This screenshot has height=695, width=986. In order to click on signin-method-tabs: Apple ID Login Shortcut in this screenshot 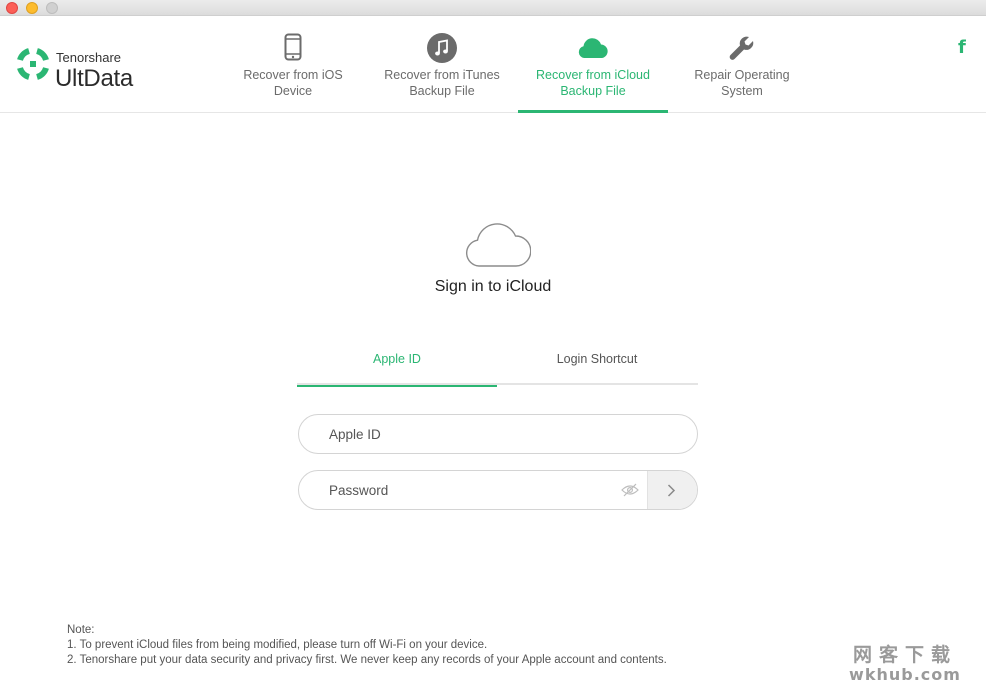, I will do `click(497, 363)`.